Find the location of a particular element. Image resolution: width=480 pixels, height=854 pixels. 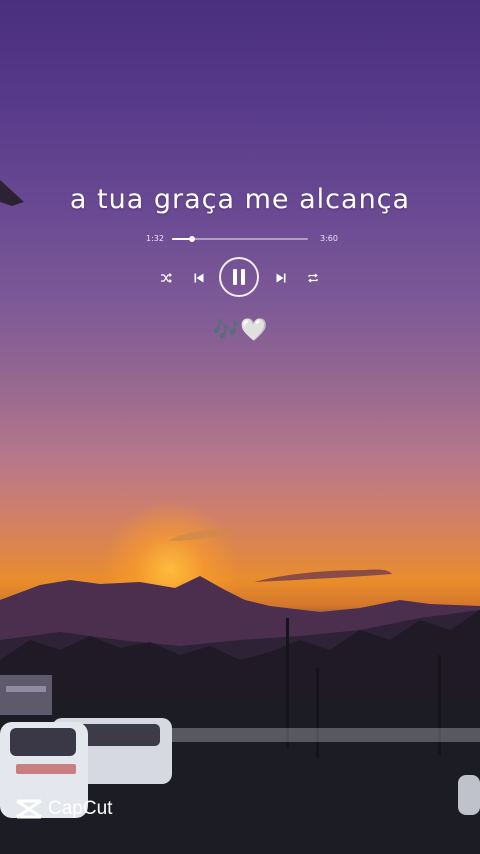

pause-icon is located at coordinates (239, 277).